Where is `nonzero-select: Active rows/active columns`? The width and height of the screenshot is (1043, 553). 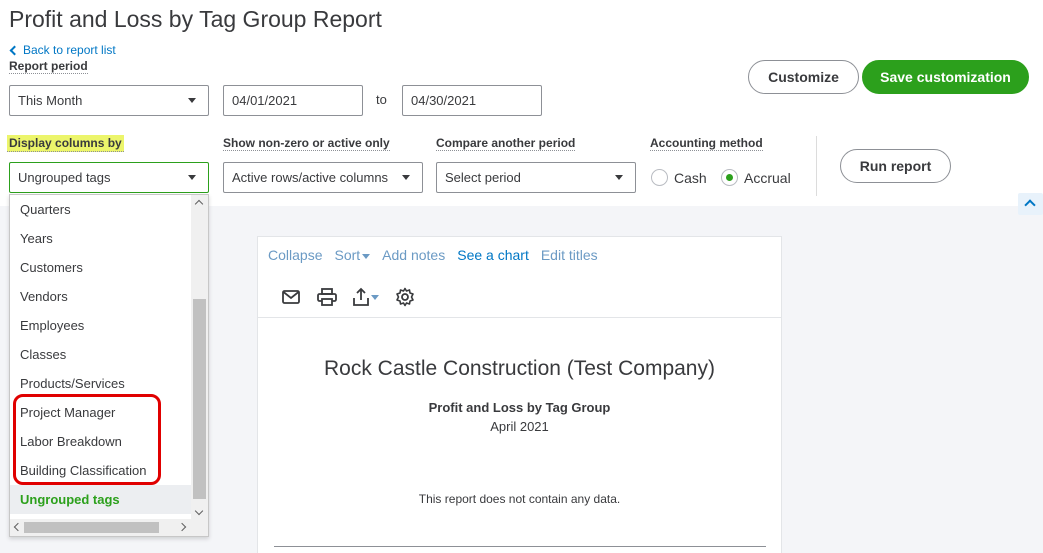
nonzero-select: Active rows/active columns is located at coordinates (323, 177).